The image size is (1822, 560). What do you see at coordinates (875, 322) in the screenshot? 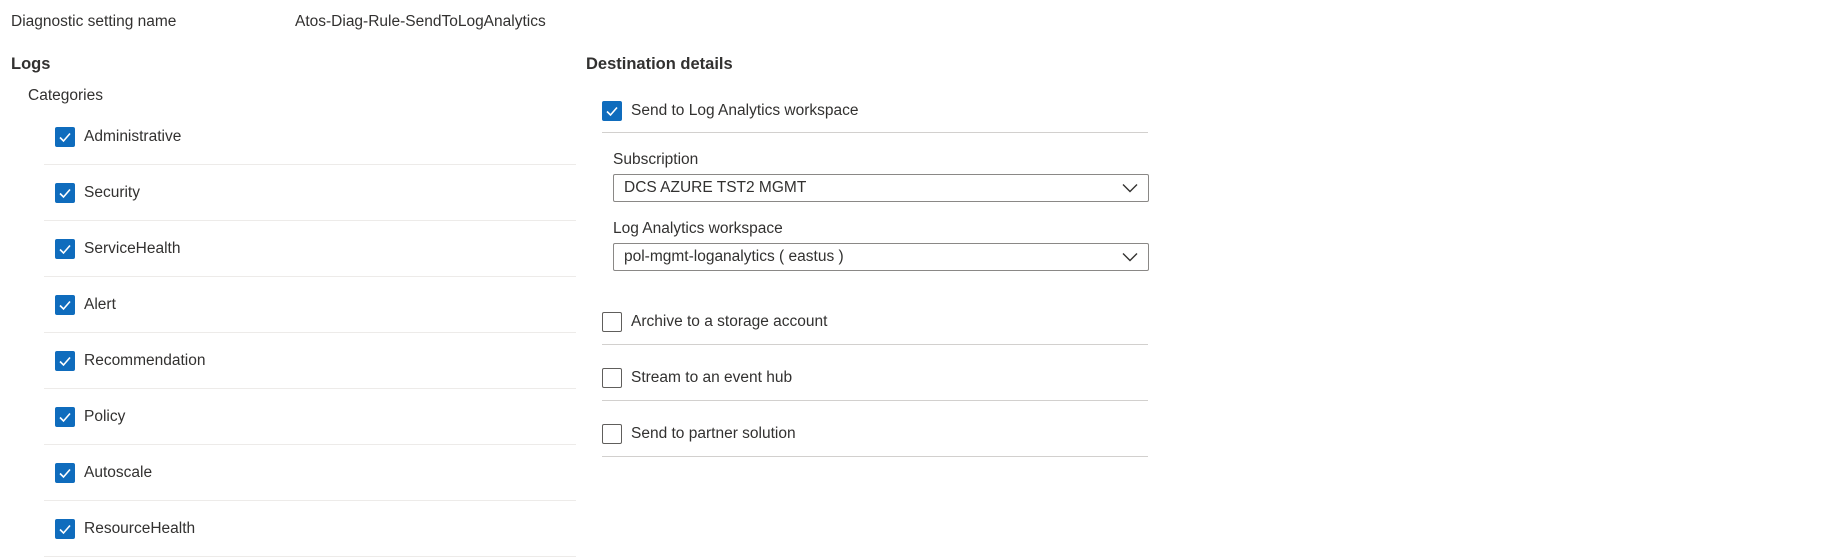
I see `archive-storage-row: Archive to a storage account` at bounding box center [875, 322].